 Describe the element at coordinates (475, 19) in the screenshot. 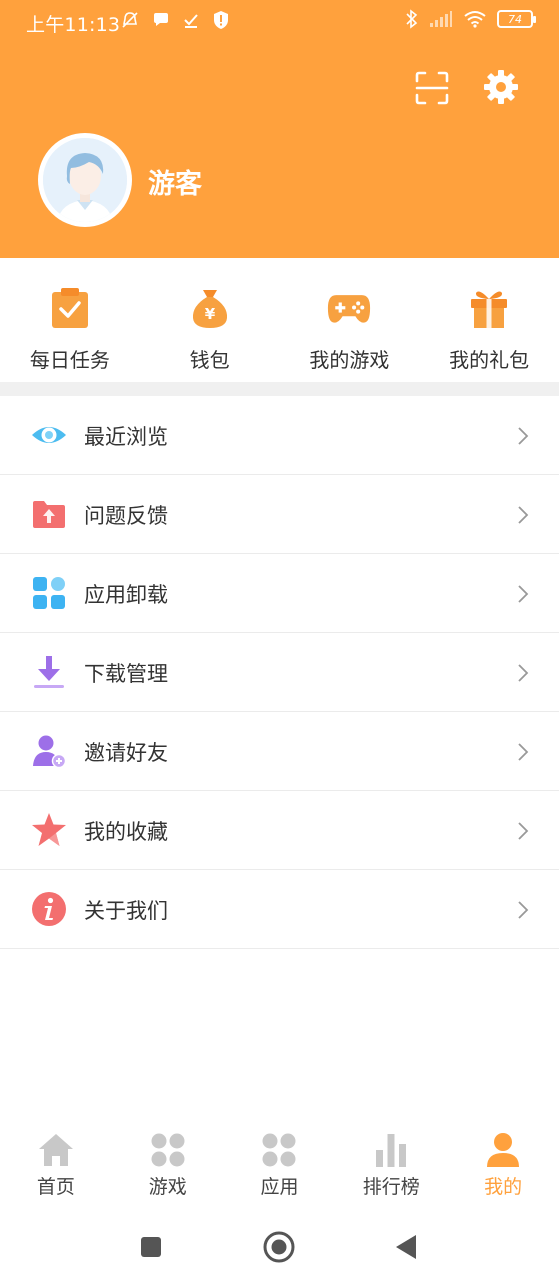

I see `wifi-icon` at that location.